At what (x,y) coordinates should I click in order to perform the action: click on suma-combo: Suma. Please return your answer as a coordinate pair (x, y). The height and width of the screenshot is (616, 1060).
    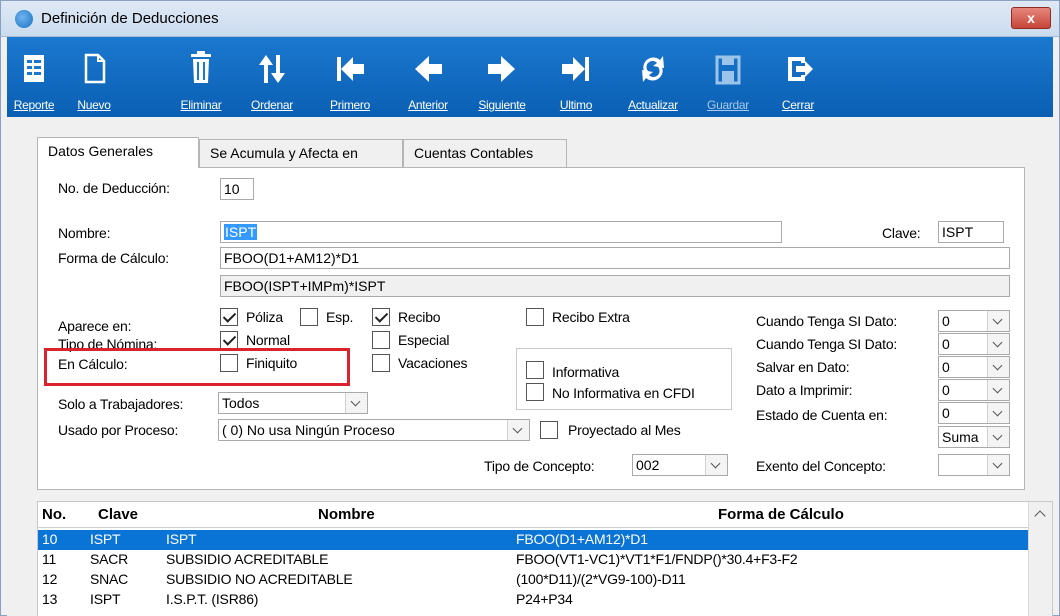
    Looking at the image, I should click on (974, 437).